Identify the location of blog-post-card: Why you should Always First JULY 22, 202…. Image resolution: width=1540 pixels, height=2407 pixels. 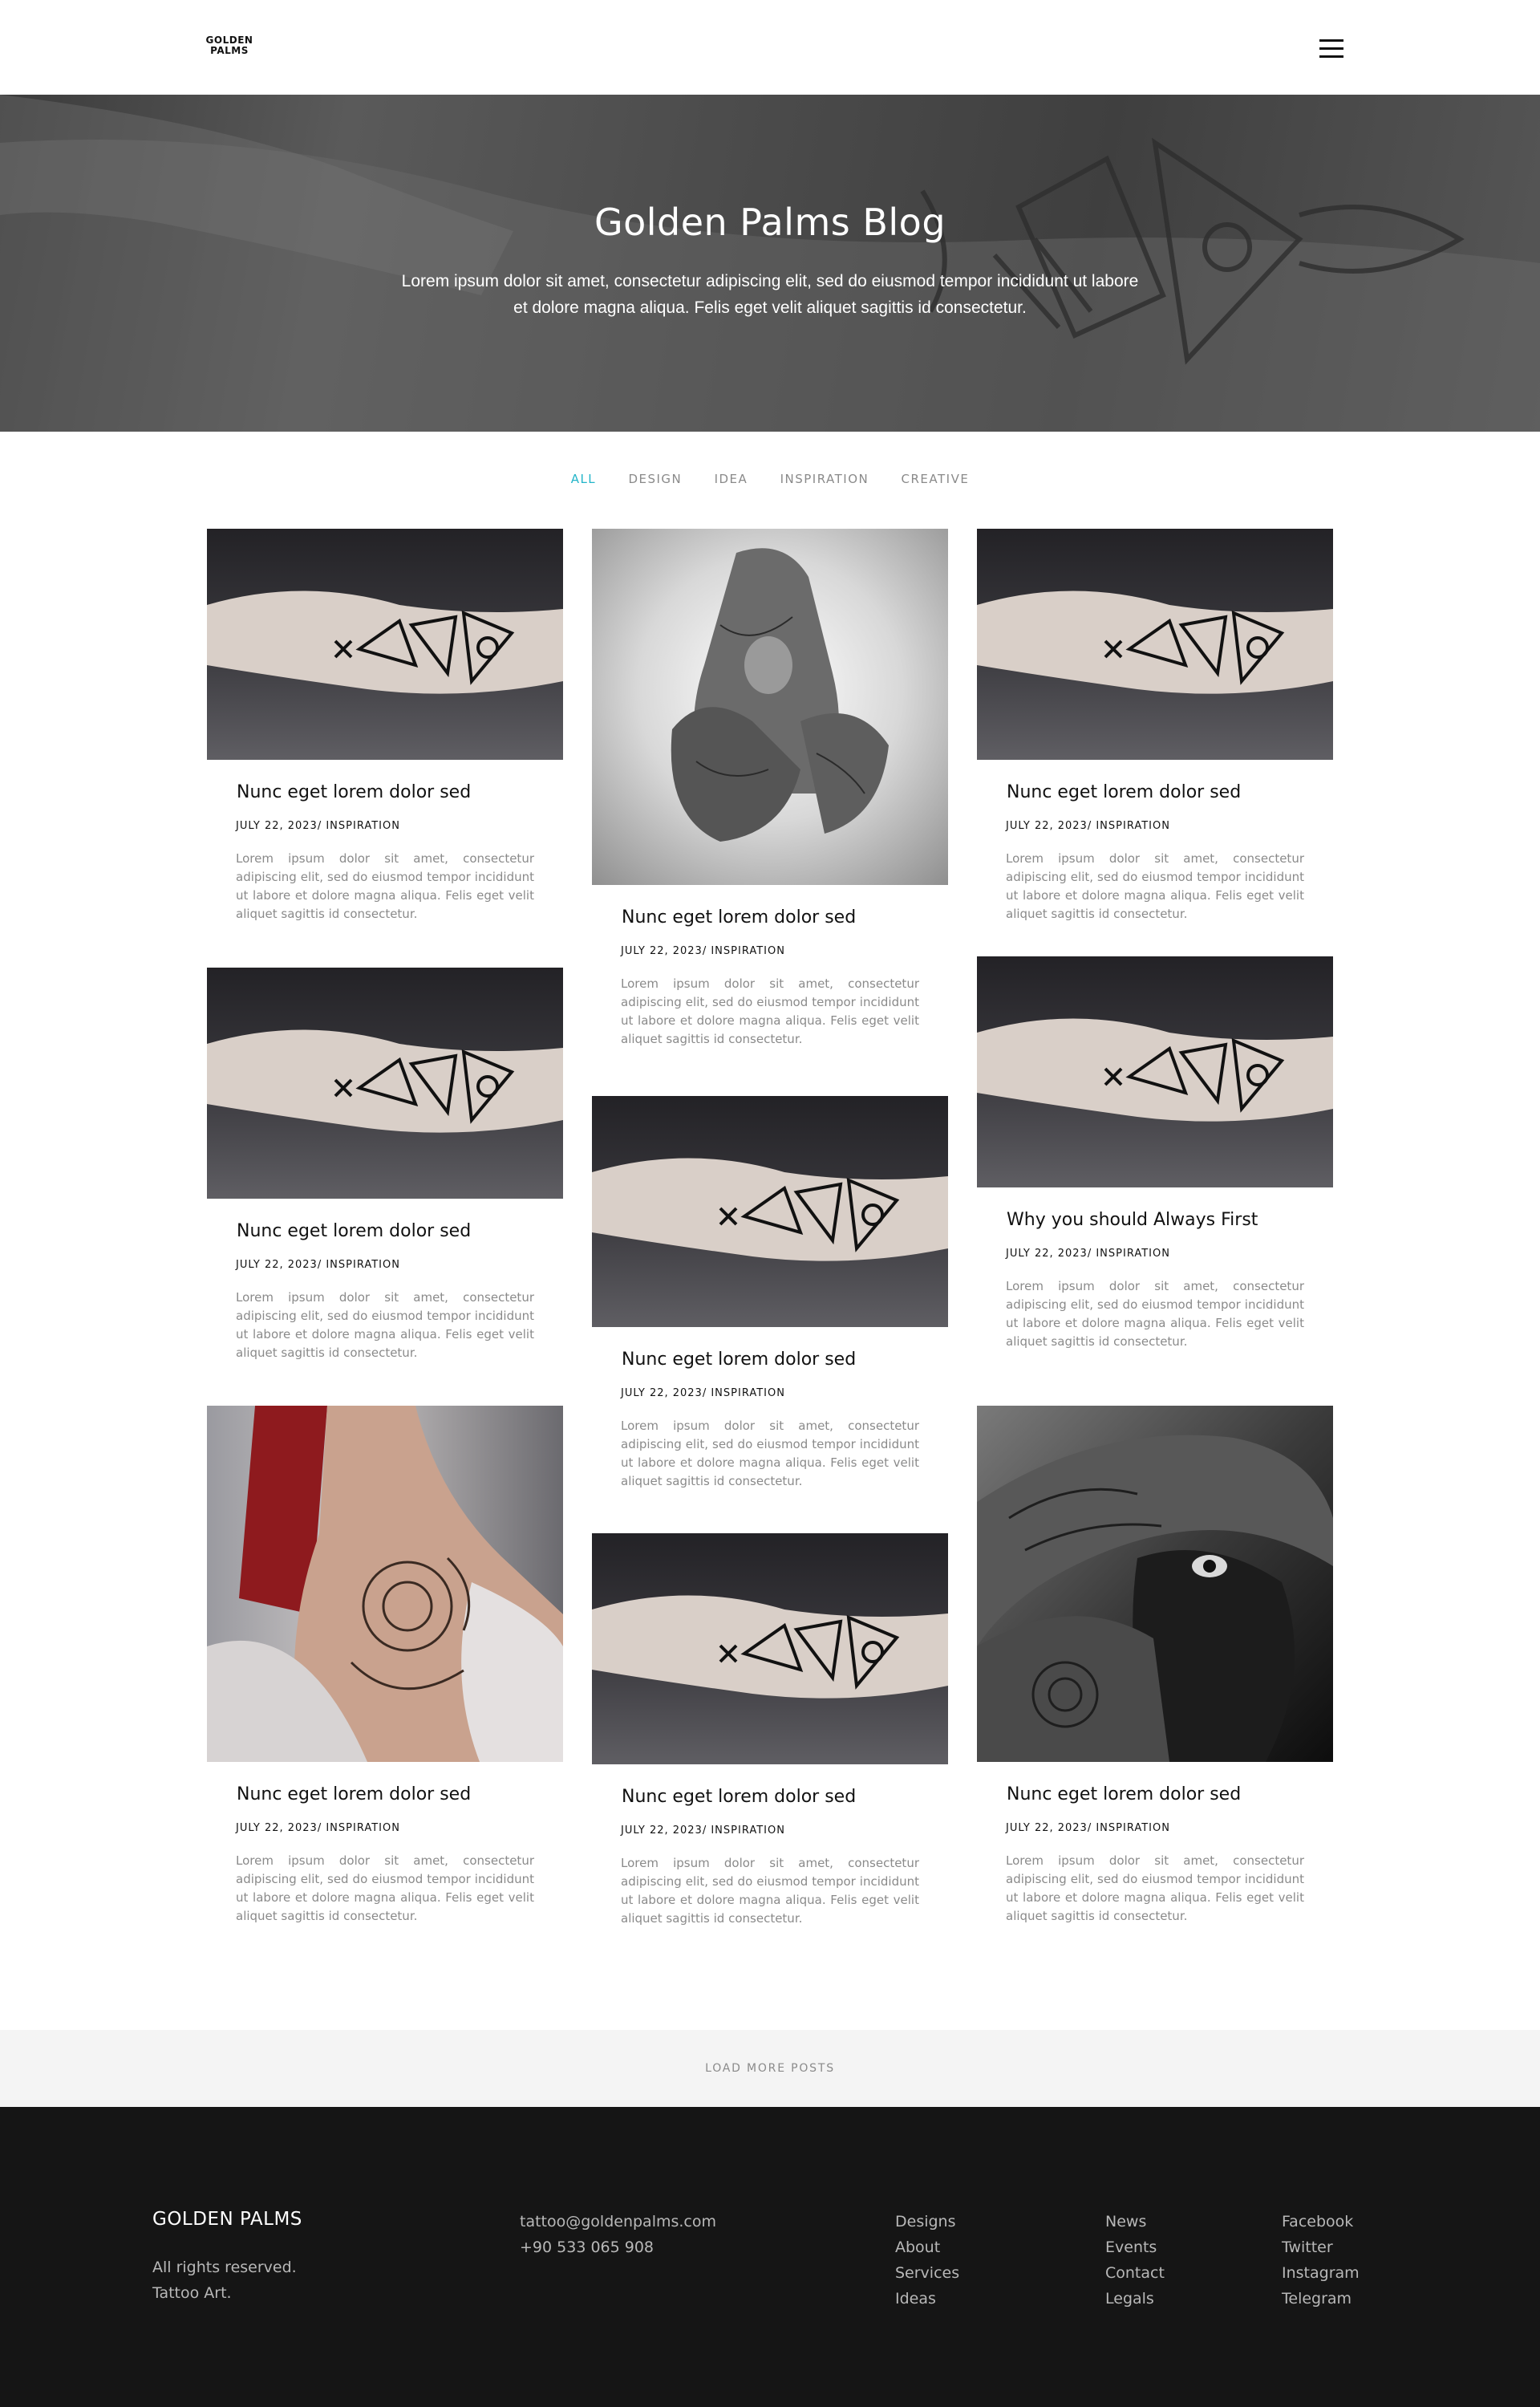
(1155, 1153).